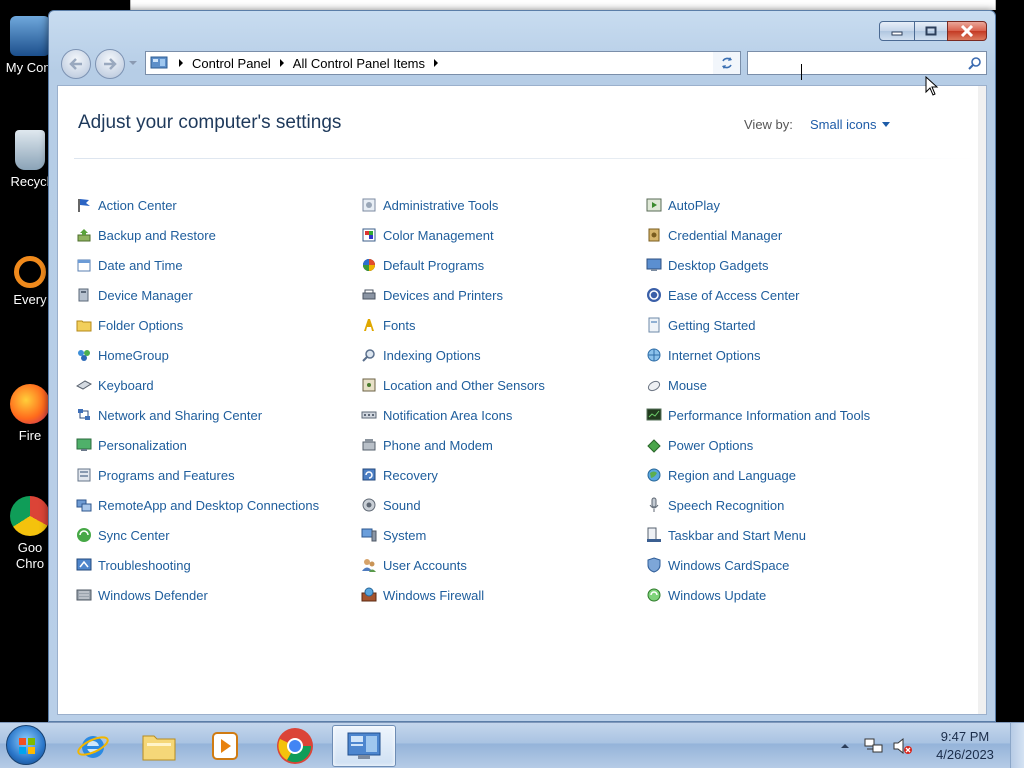 This screenshot has width=1024, height=768. What do you see at coordinates (791, 295) in the screenshot?
I see `item-ease-of-access: Ease of Access Center` at bounding box center [791, 295].